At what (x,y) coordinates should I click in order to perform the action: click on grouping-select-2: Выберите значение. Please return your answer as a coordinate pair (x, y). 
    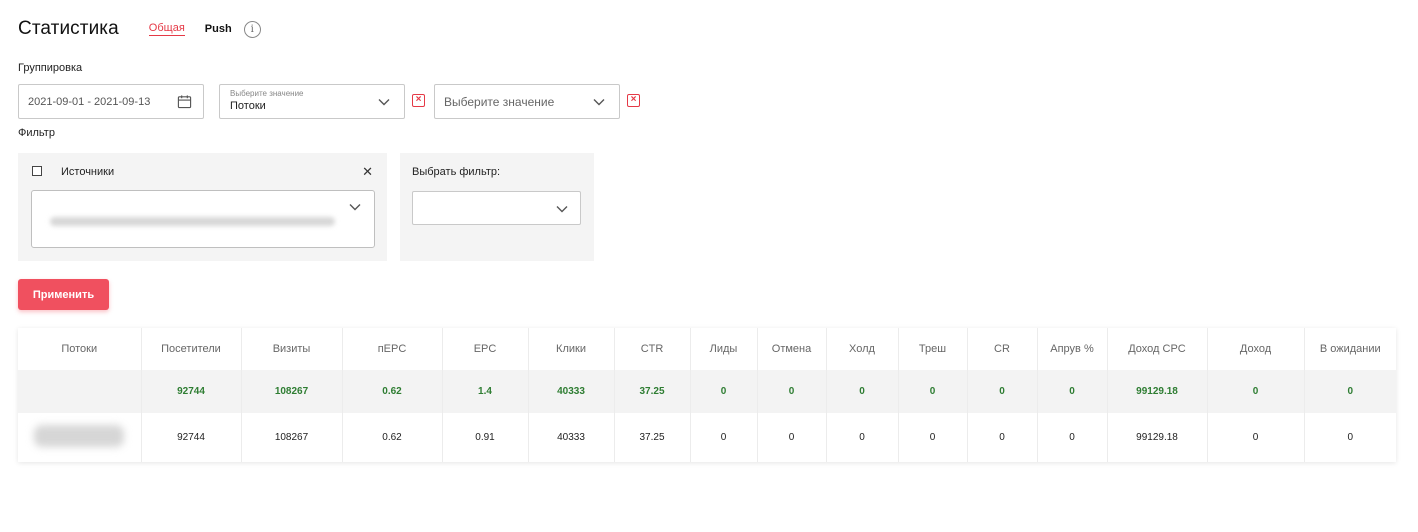
    Looking at the image, I should click on (527, 101).